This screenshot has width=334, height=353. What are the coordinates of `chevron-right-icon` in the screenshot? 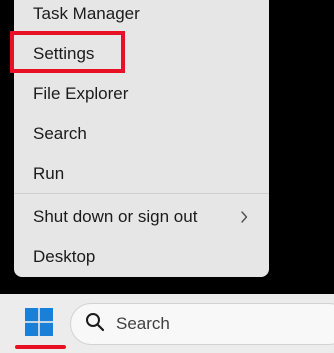 It's located at (244, 217).